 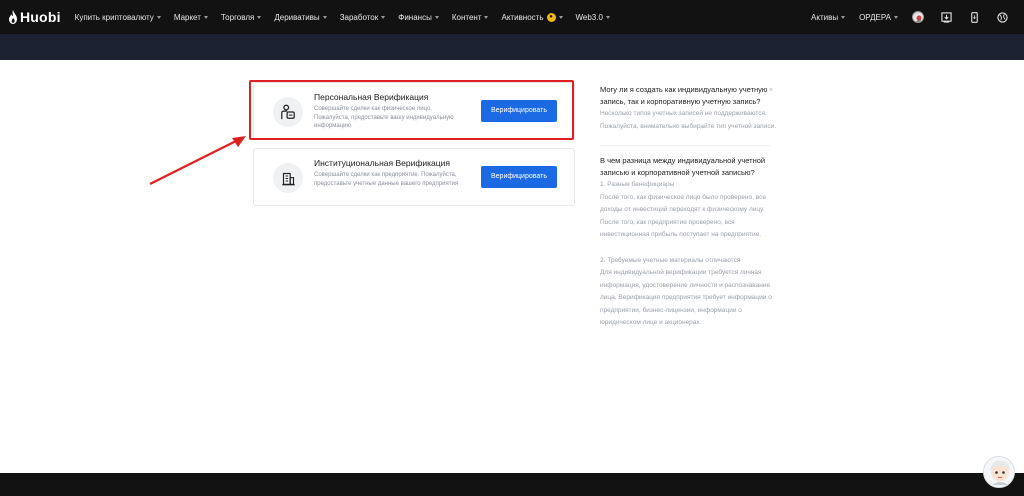 What do you see at coordinates (946, 17) in the screenshot?
I see `download-icon` at bounding box center [946, 17].